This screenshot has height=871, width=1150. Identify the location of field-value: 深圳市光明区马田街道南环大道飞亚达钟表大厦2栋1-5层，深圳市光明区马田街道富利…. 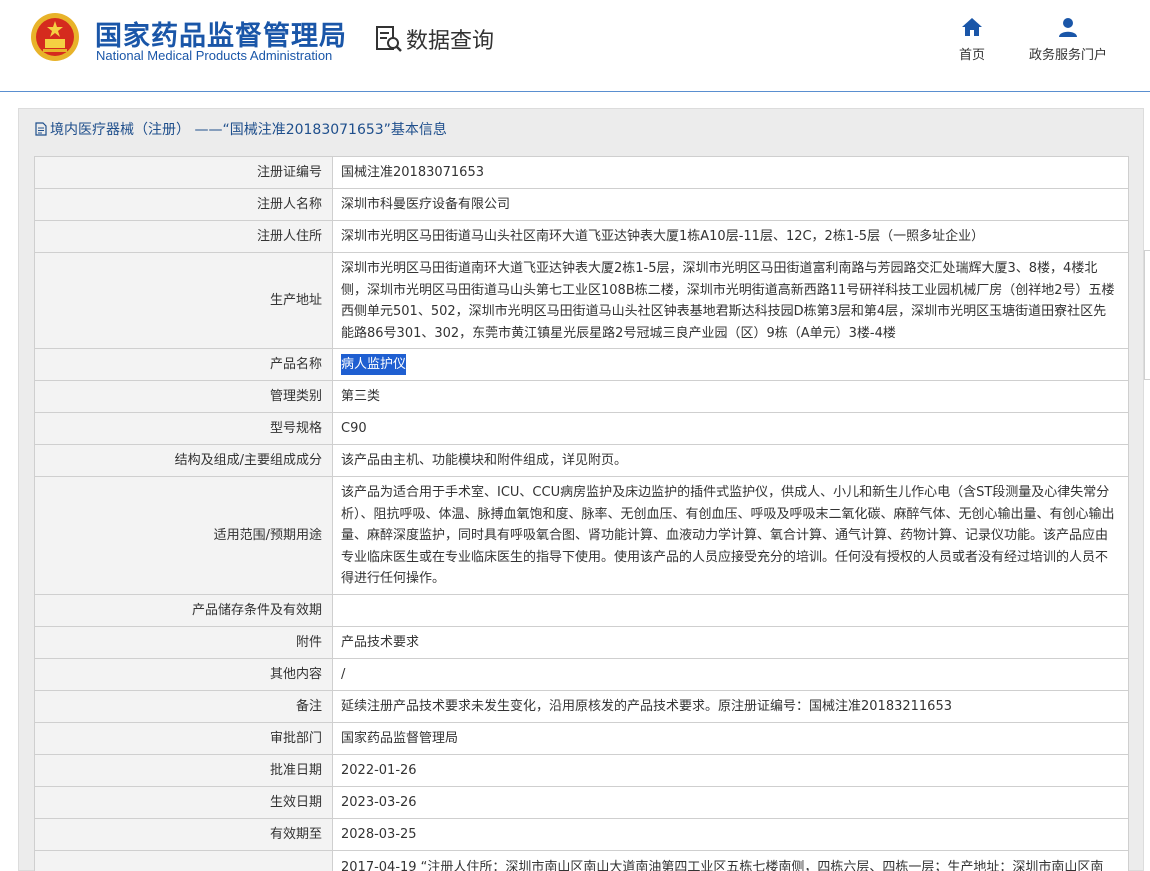
(731, 300).